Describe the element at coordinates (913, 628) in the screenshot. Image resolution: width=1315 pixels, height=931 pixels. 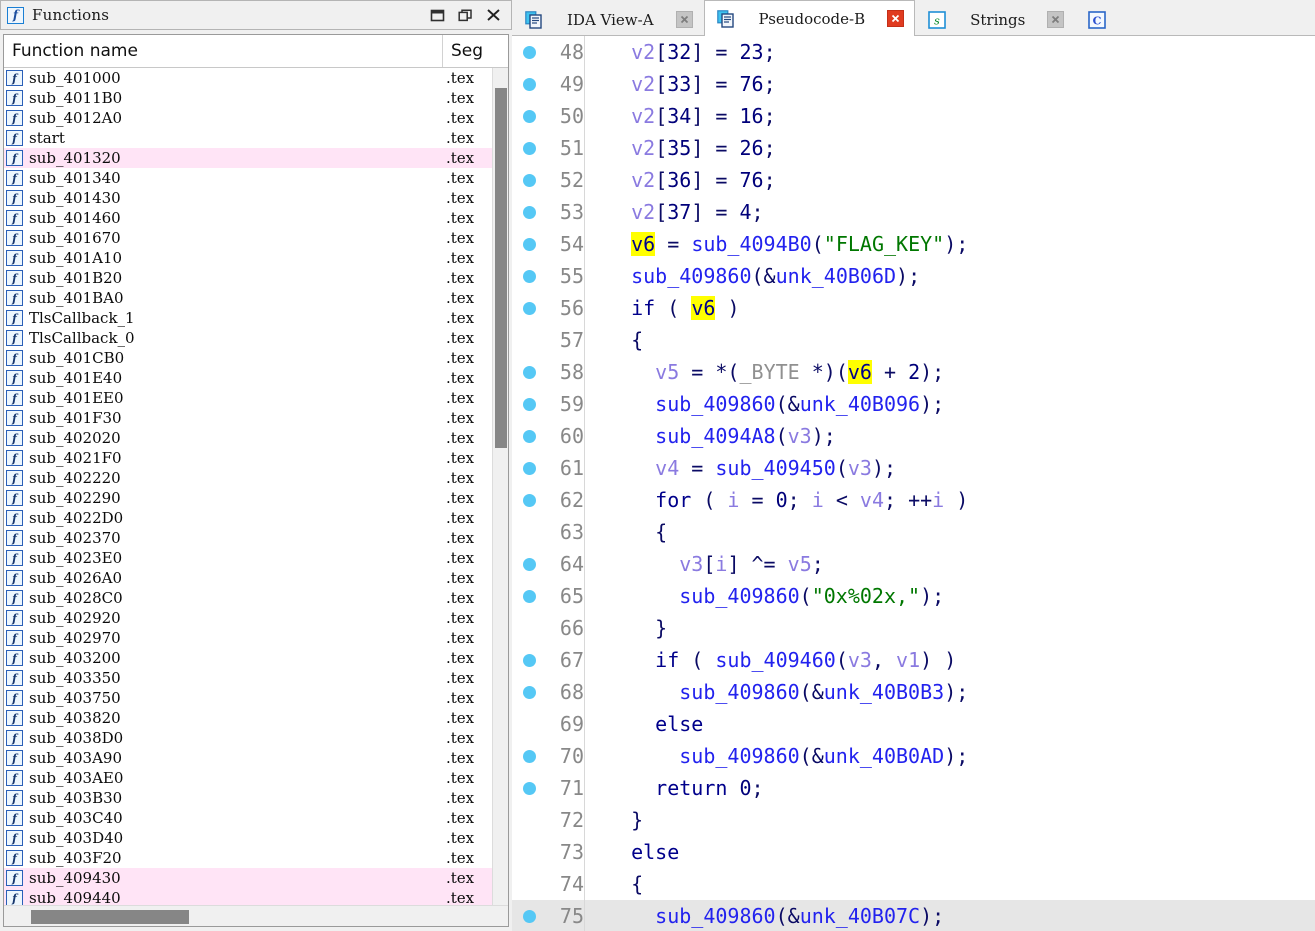
I see `code-line: 66 }` at that location.